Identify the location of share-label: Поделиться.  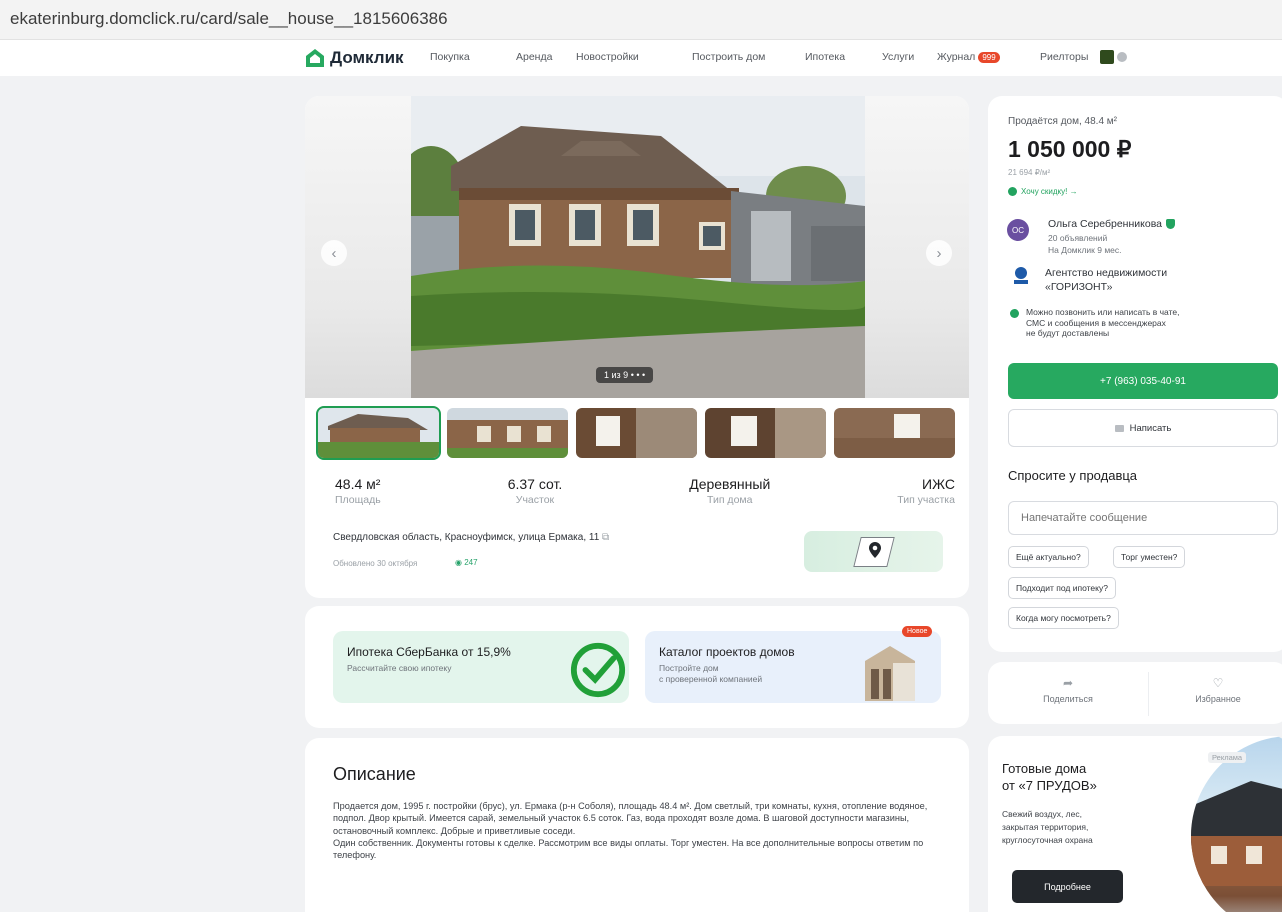
(1068, 699).